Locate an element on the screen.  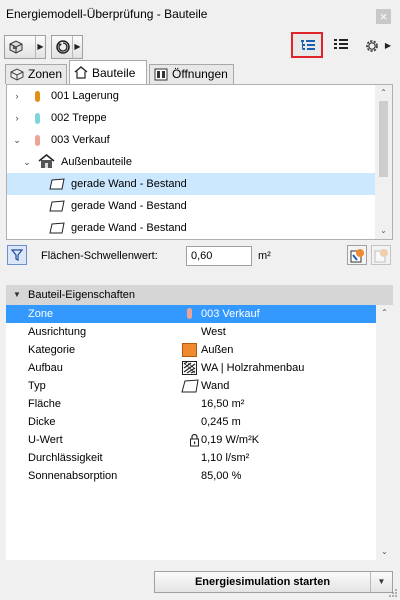
settings-button: ▶ is located at coordinates (377, 47).